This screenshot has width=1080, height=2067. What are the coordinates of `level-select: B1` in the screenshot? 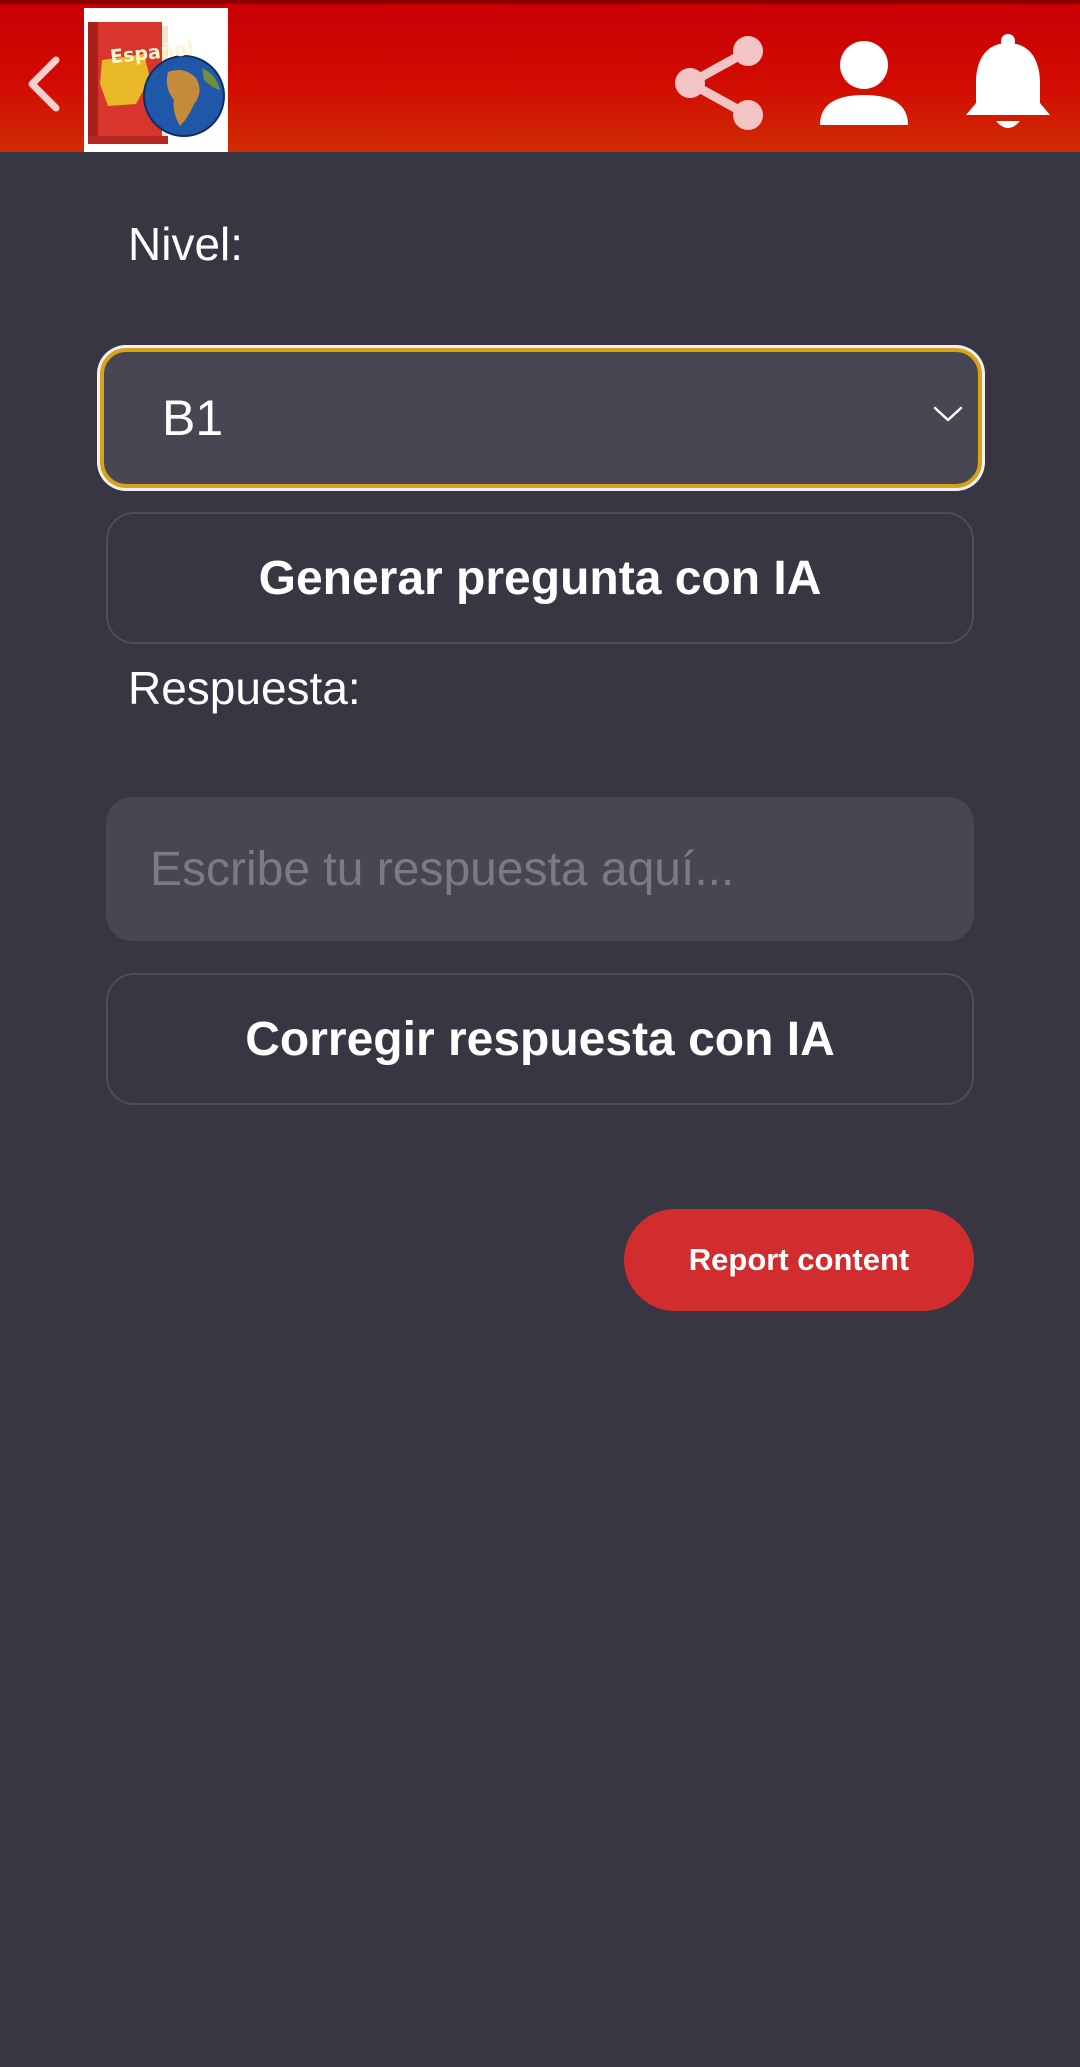 It's located at (541, 418).